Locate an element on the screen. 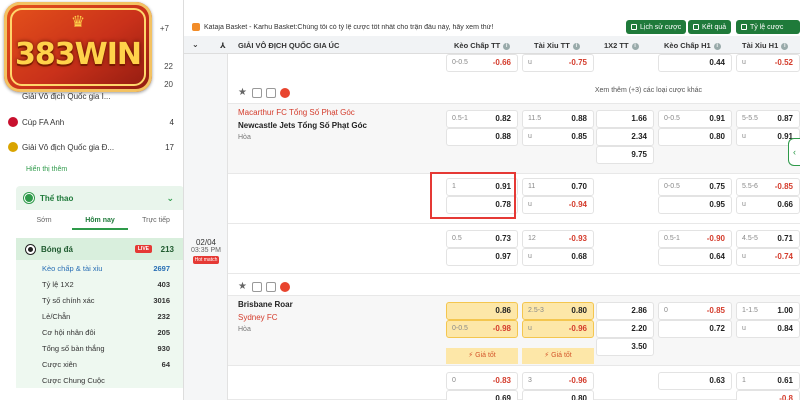 The width and height of the screenshot is (800, 400). odds-cell: u 0.84 is located at coordinates (768, 329).